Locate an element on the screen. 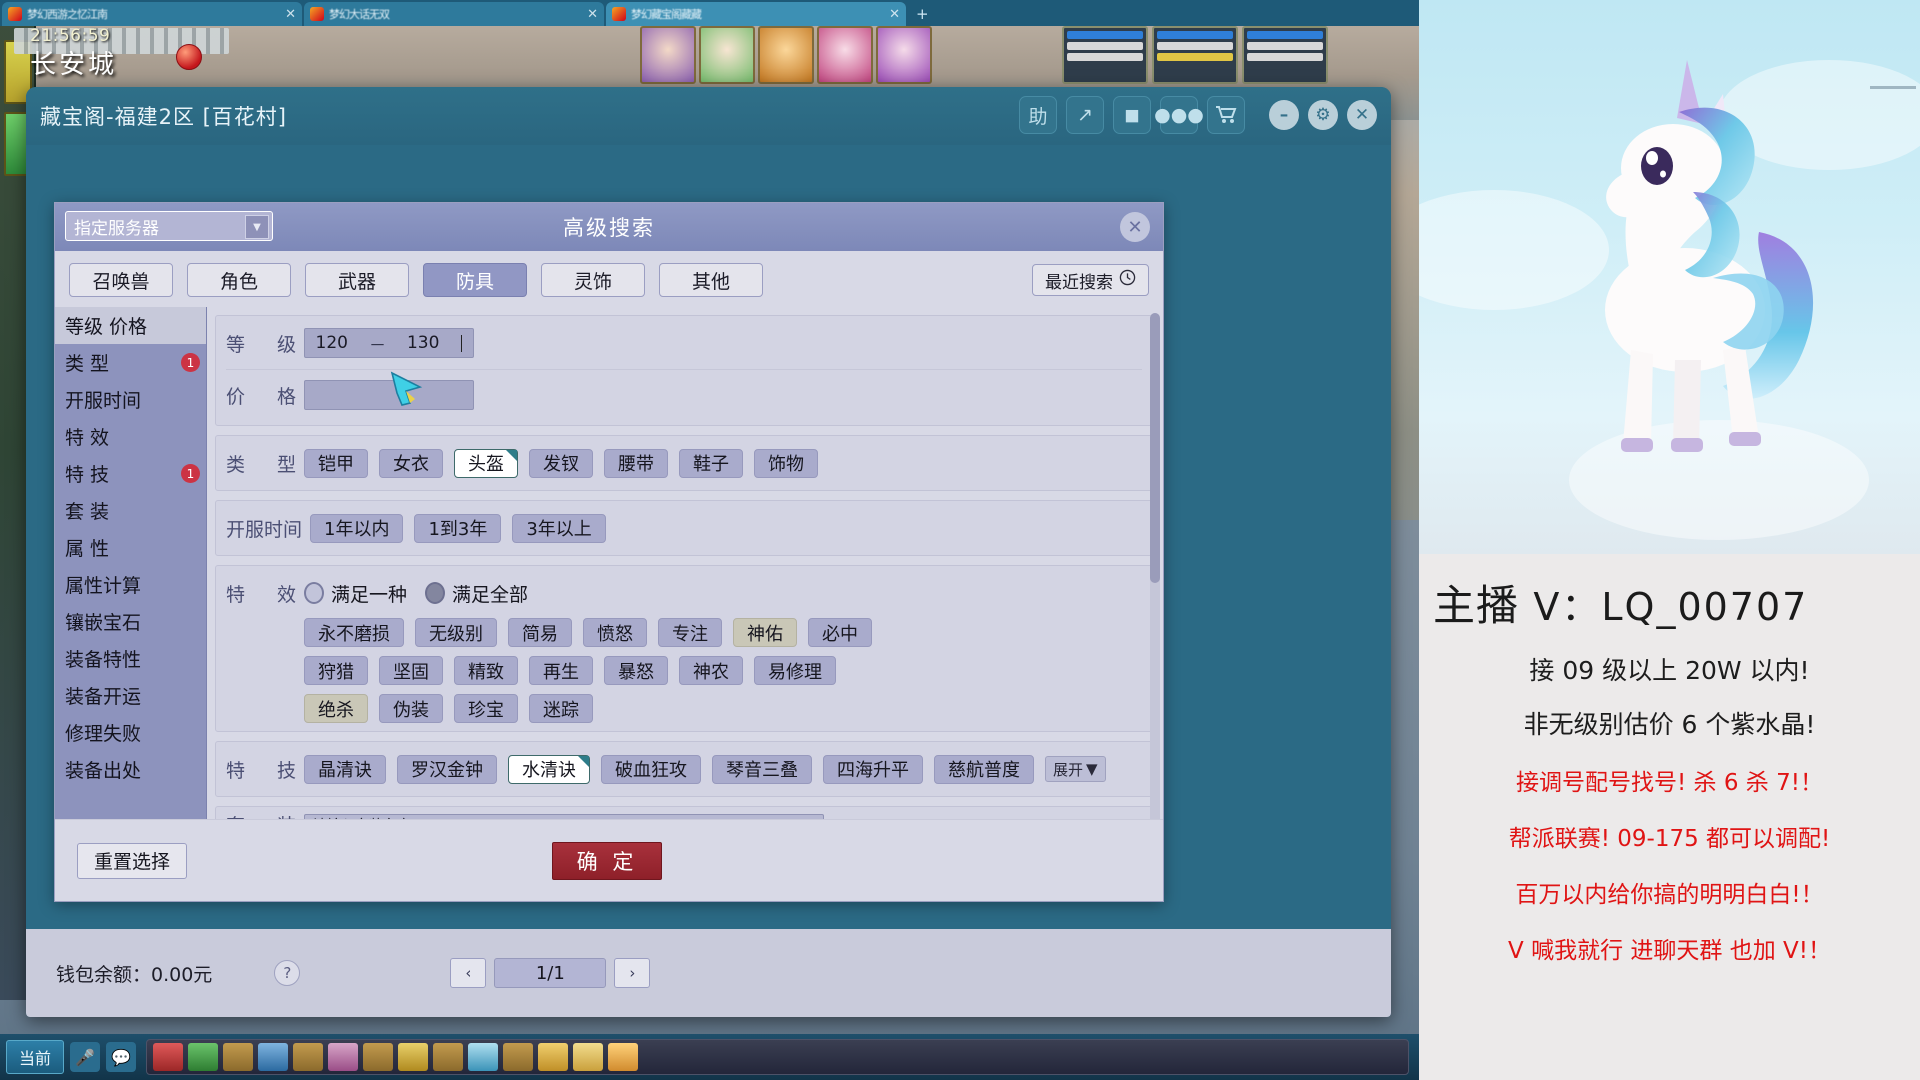 The width and height of the screenshot is (1920, 1080). match-any-radio: 满足一种 is located at coordinates (355, 593).